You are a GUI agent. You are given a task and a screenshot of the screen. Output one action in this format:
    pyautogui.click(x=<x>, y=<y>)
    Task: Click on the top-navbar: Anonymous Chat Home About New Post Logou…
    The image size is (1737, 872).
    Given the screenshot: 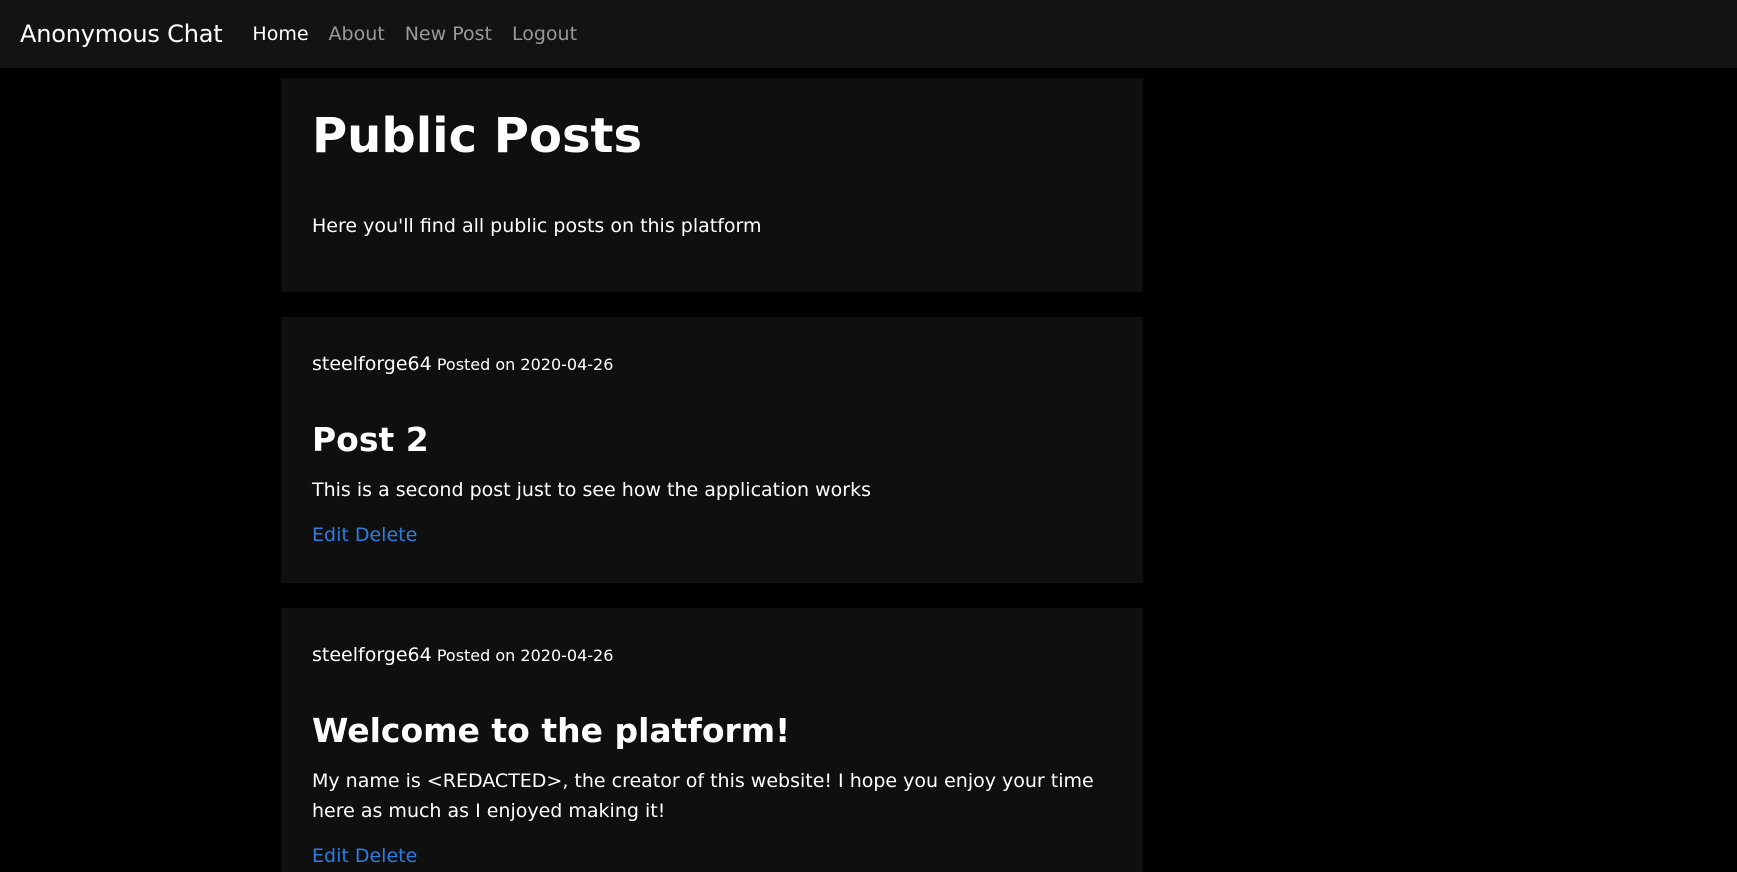 What is the action you would take?
    pyautogui.click(x=868, y=34)
    